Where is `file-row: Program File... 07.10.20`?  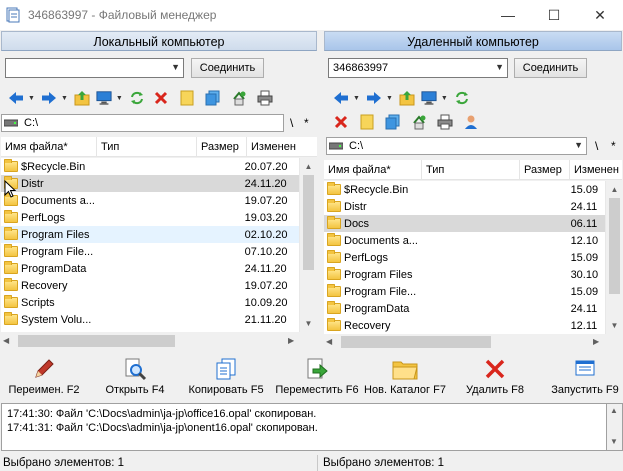
file-row: Program File... 07.10.20 is located at coordinates (150, 251).